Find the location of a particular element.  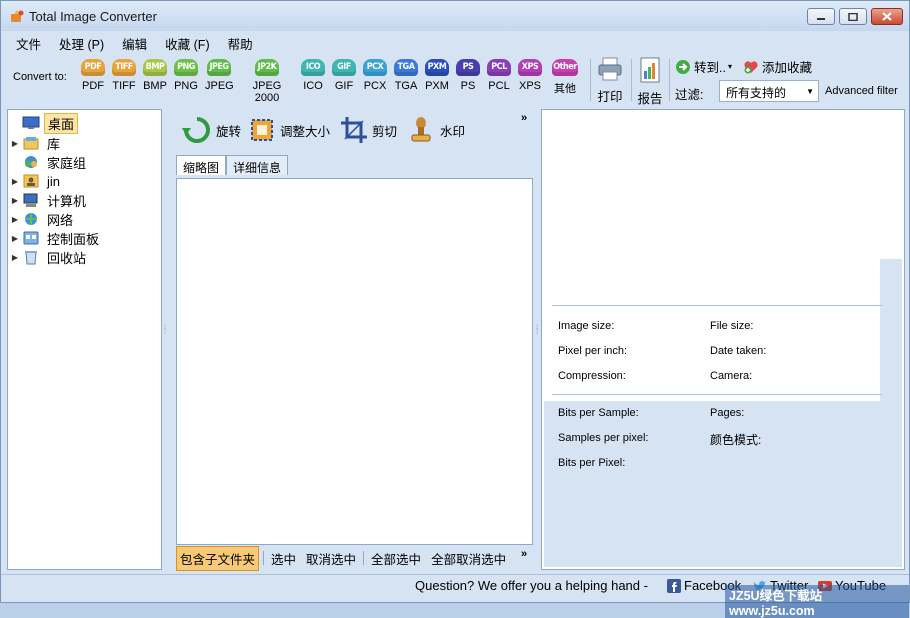

pcx-icon: PCX is located at coordinates (375, 67).